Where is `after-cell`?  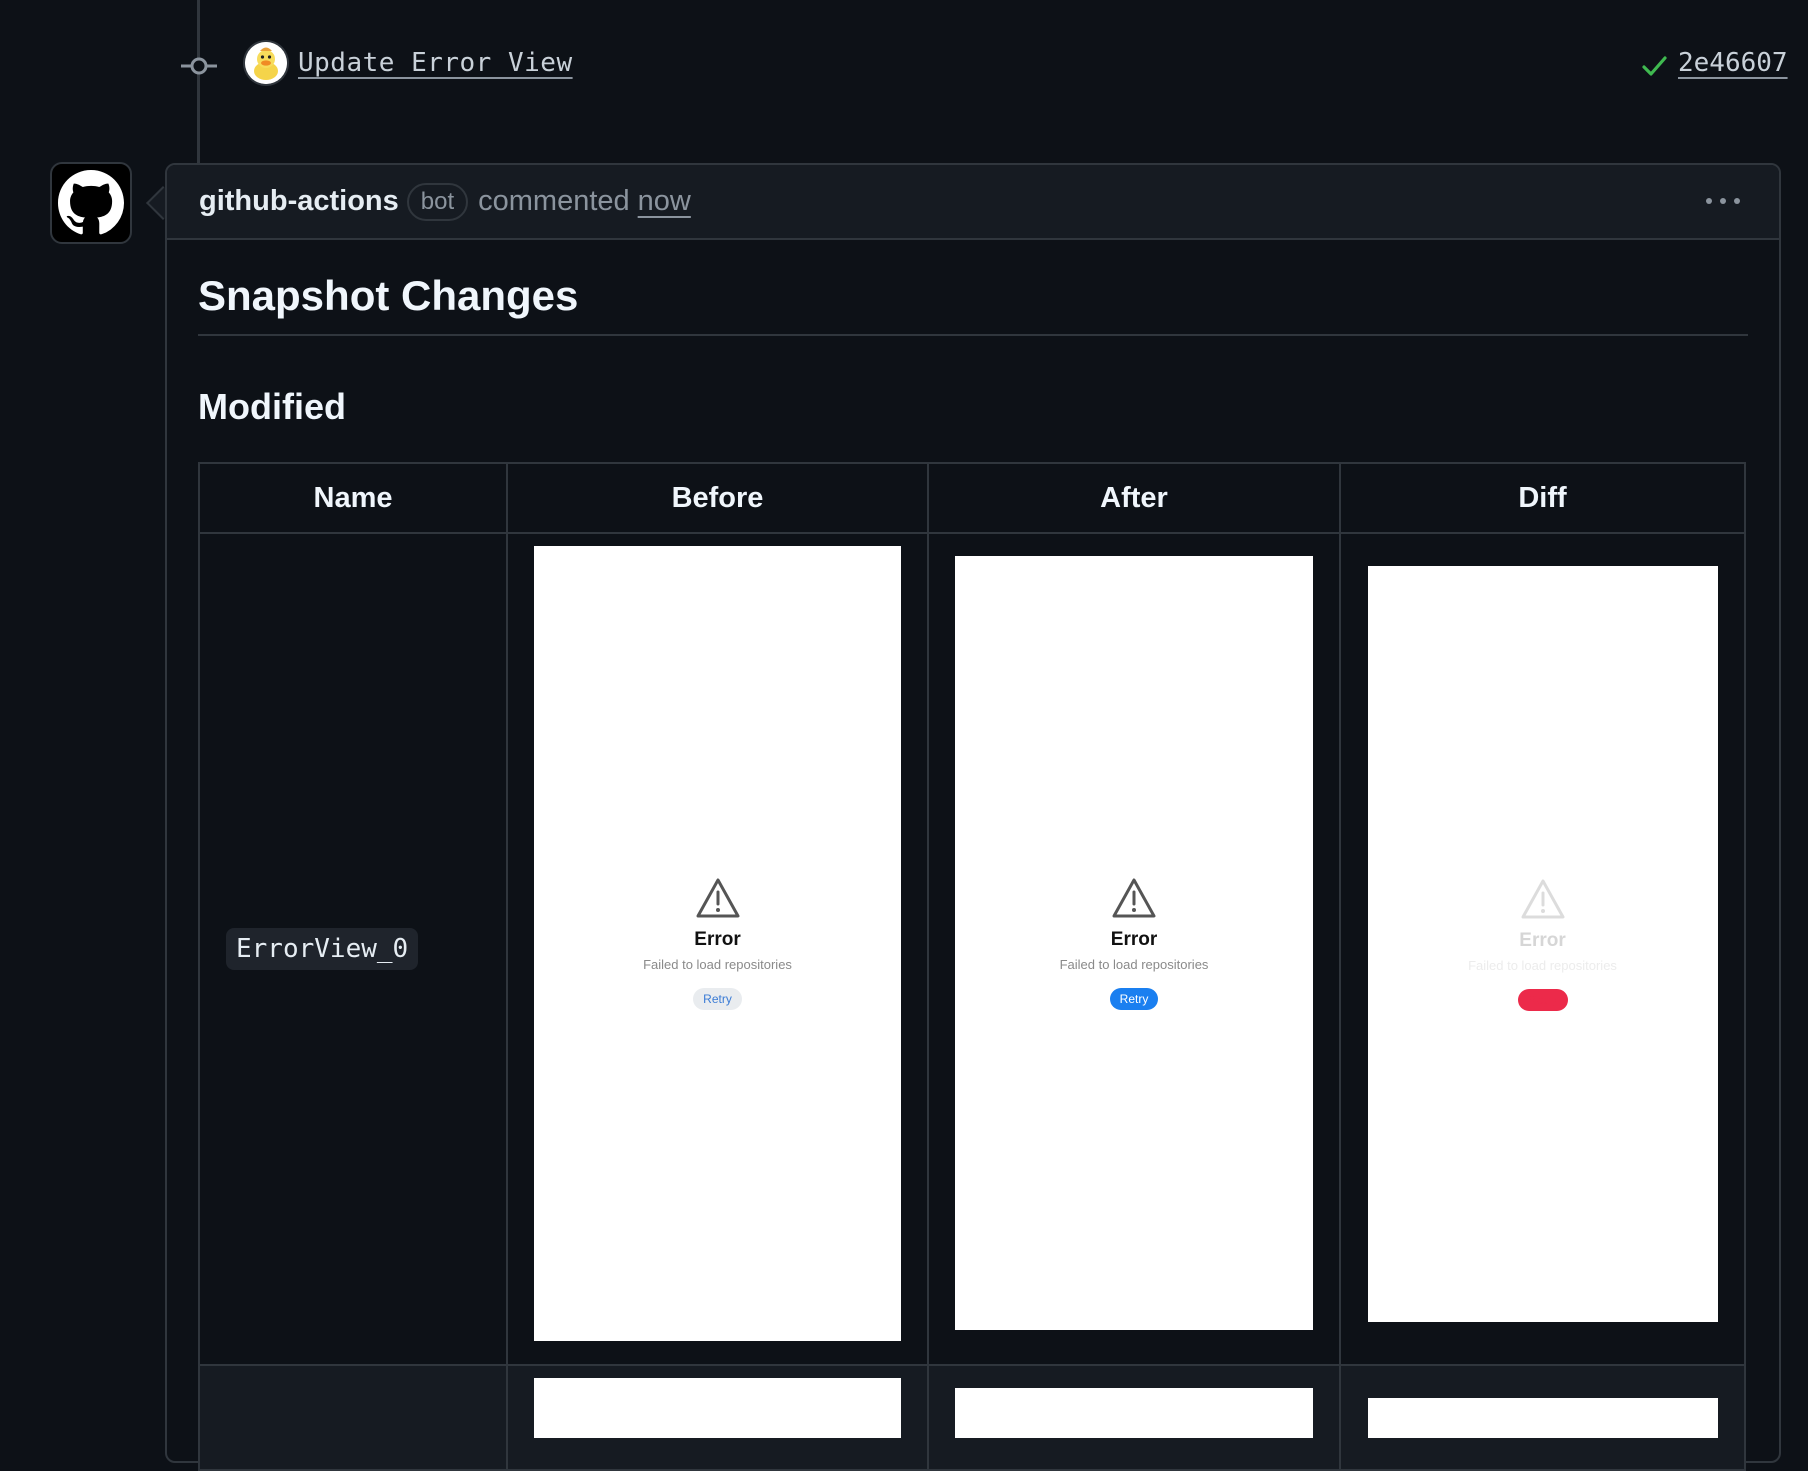
after-cell is located at coordinates (1134, 1417).